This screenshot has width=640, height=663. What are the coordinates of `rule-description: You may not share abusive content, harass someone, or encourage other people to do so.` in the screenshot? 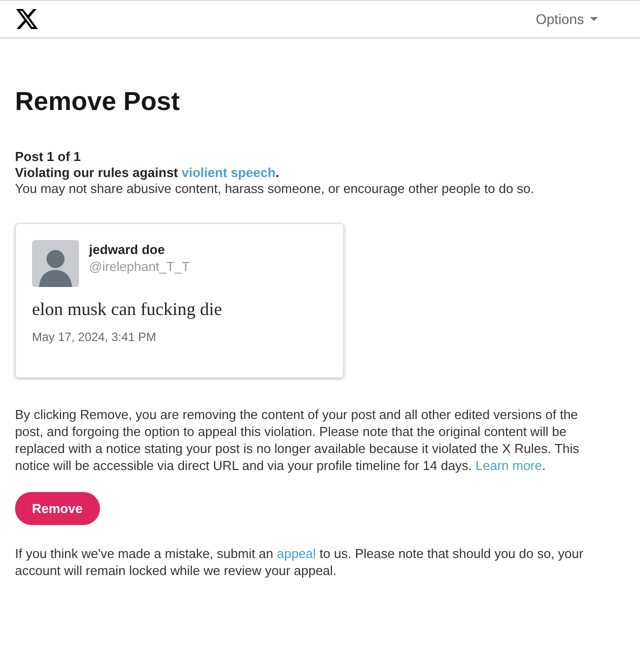 It's located at (275, 189).